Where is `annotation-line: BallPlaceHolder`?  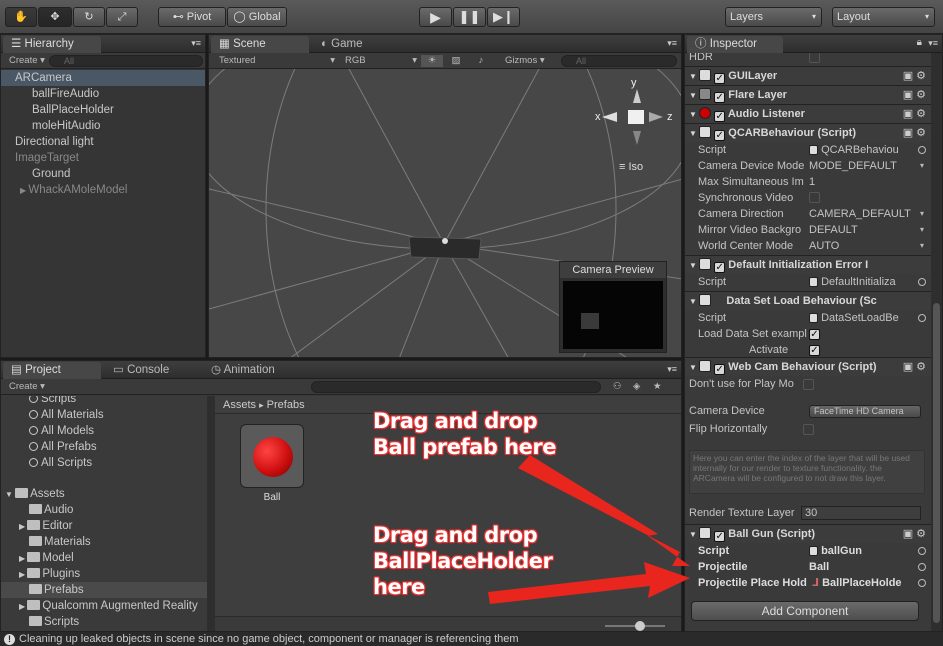
annotation-line: BallPlaceHolder is located at coordinates (463, 561).